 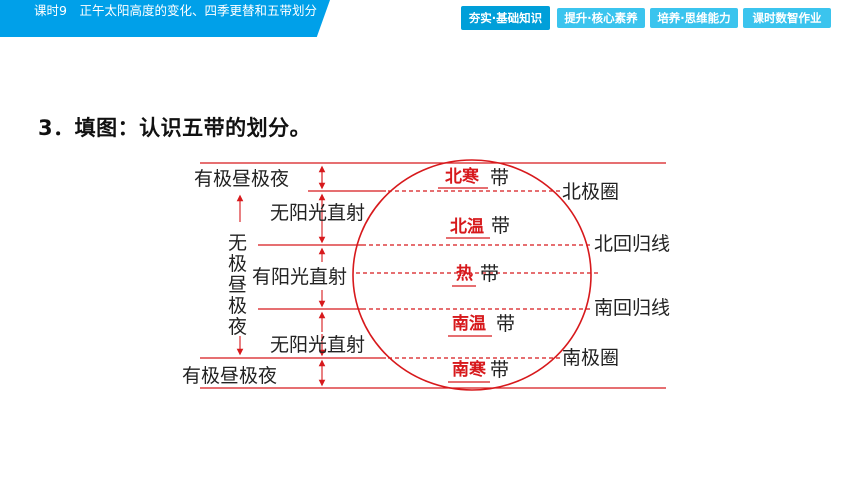 What do you see at coordinates (590, 192) in the screenshot?
I see `label-arctic-circle: 北极圈` at bounding box center [590, 192].